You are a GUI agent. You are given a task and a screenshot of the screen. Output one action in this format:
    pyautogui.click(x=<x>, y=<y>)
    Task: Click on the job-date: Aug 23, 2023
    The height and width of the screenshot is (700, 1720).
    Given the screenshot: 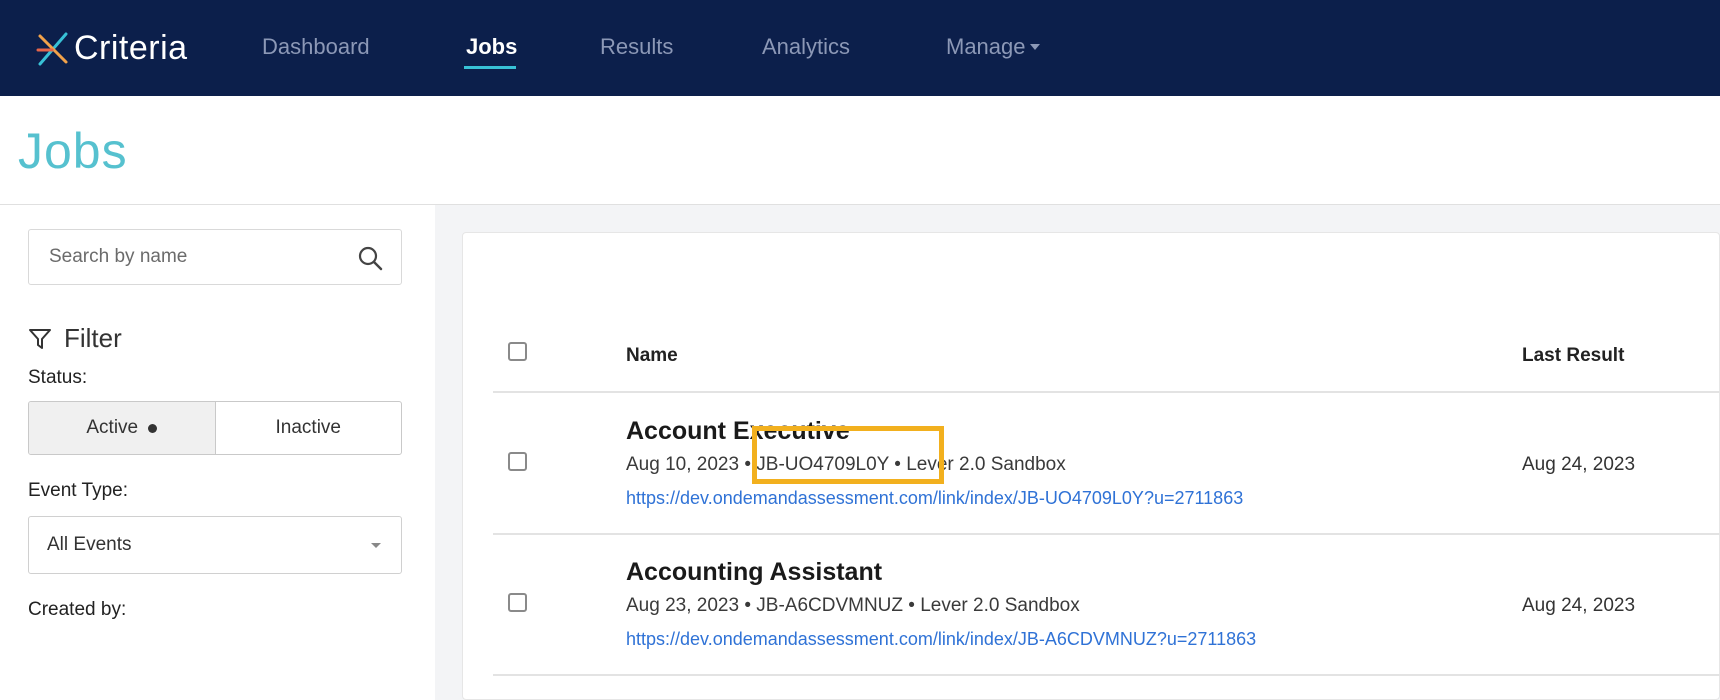 What is the action you would take?
    pyautogui.click(x=683, y=605)
    